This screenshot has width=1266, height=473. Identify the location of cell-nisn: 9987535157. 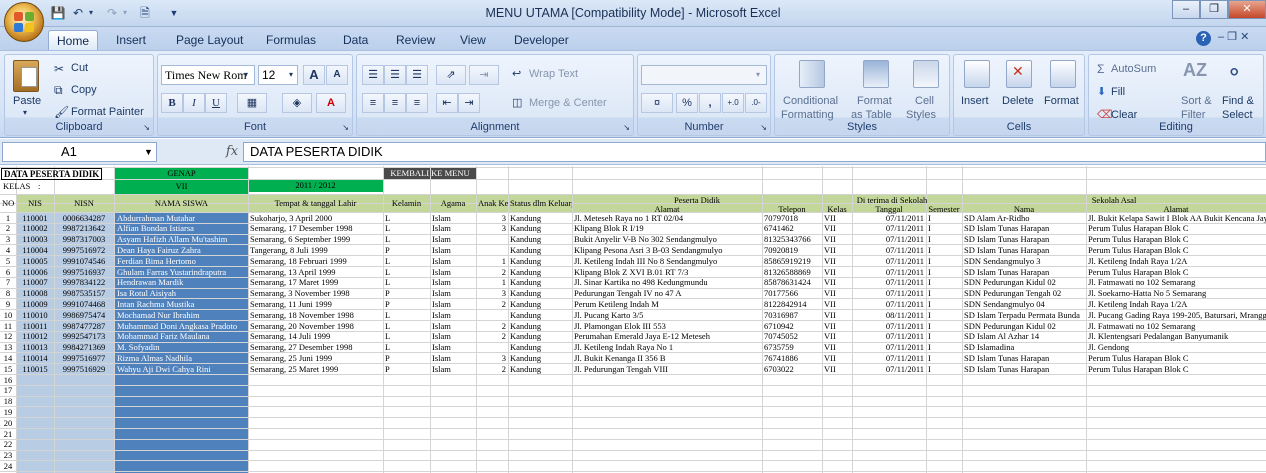
(84, 293).